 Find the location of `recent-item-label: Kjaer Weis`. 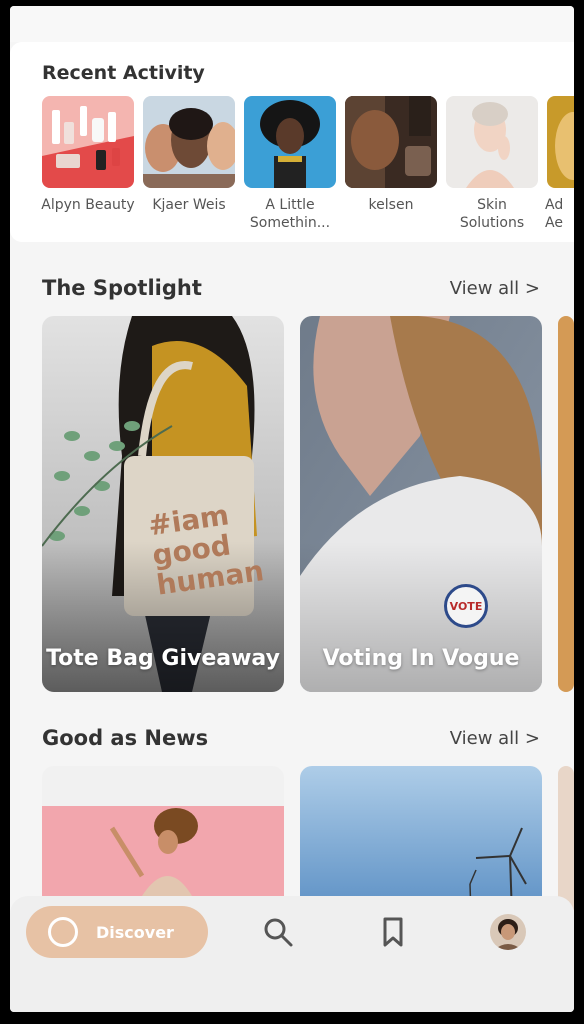

recent-item-label: Kjaer Weis is located at coordinates (189, 205).